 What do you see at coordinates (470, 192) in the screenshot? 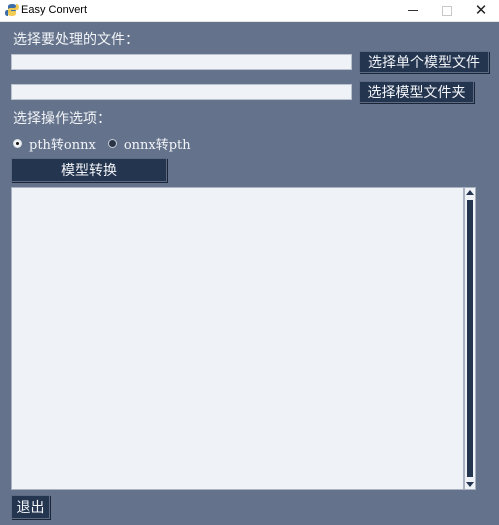
I see `scroll-up-icon` at bounding box center [470, 192].